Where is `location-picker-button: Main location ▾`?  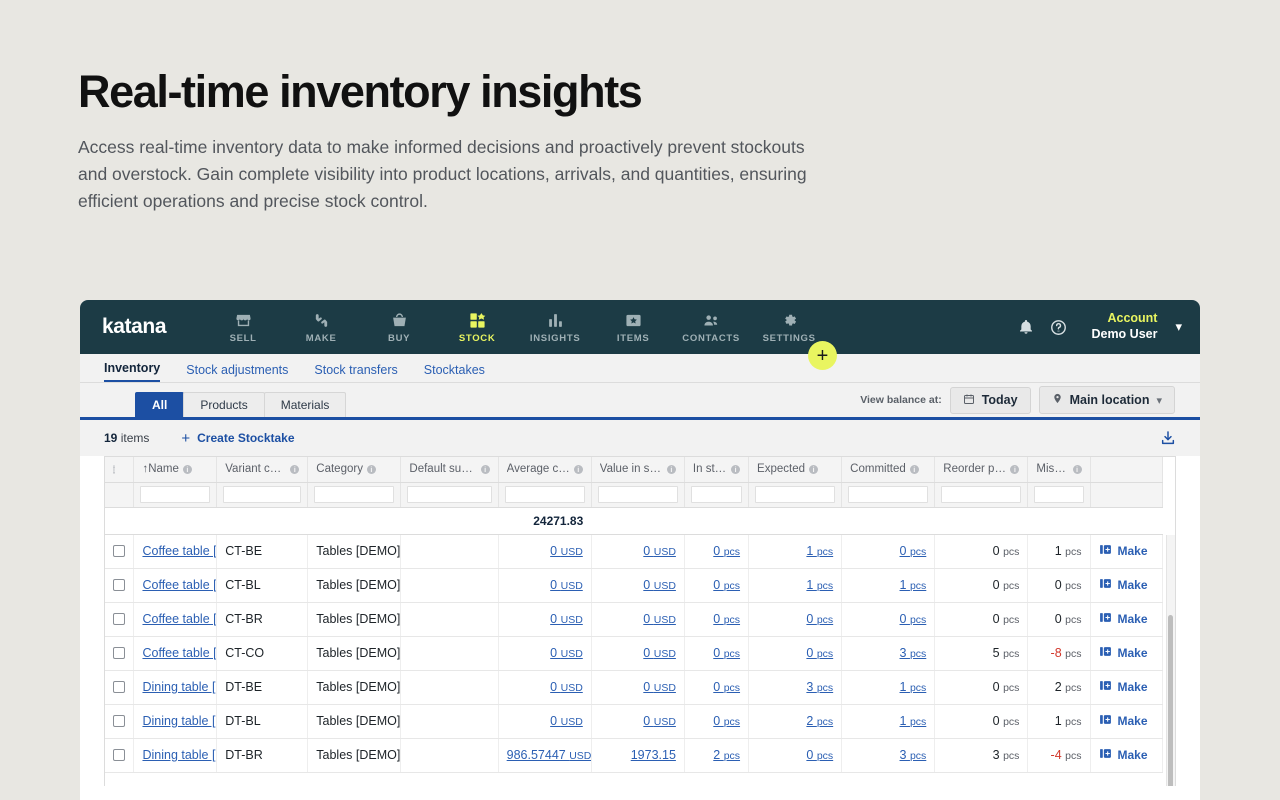 location-picker-button: Main location ▾ is located at coordinates (1106, 400).